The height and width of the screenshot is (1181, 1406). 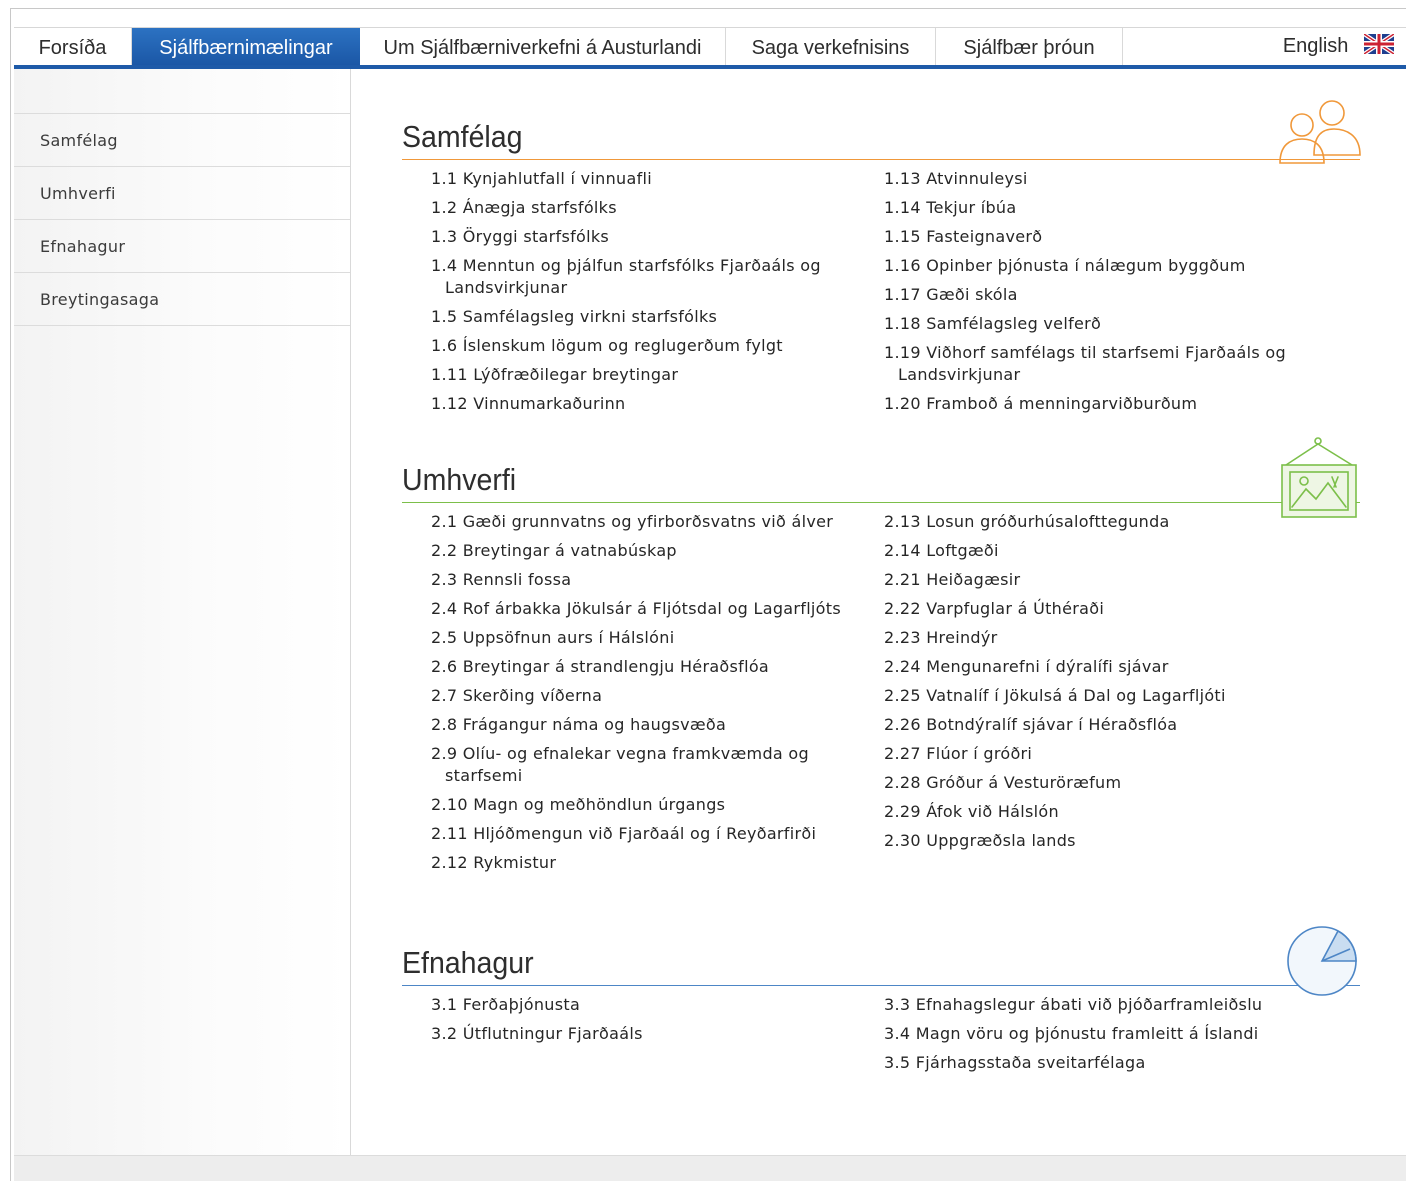 What do you see at coordinates (629, 863) in the screenshot?
I see `indicator-link: 2.12 Rykmistur` at bounding box center [629, 863].